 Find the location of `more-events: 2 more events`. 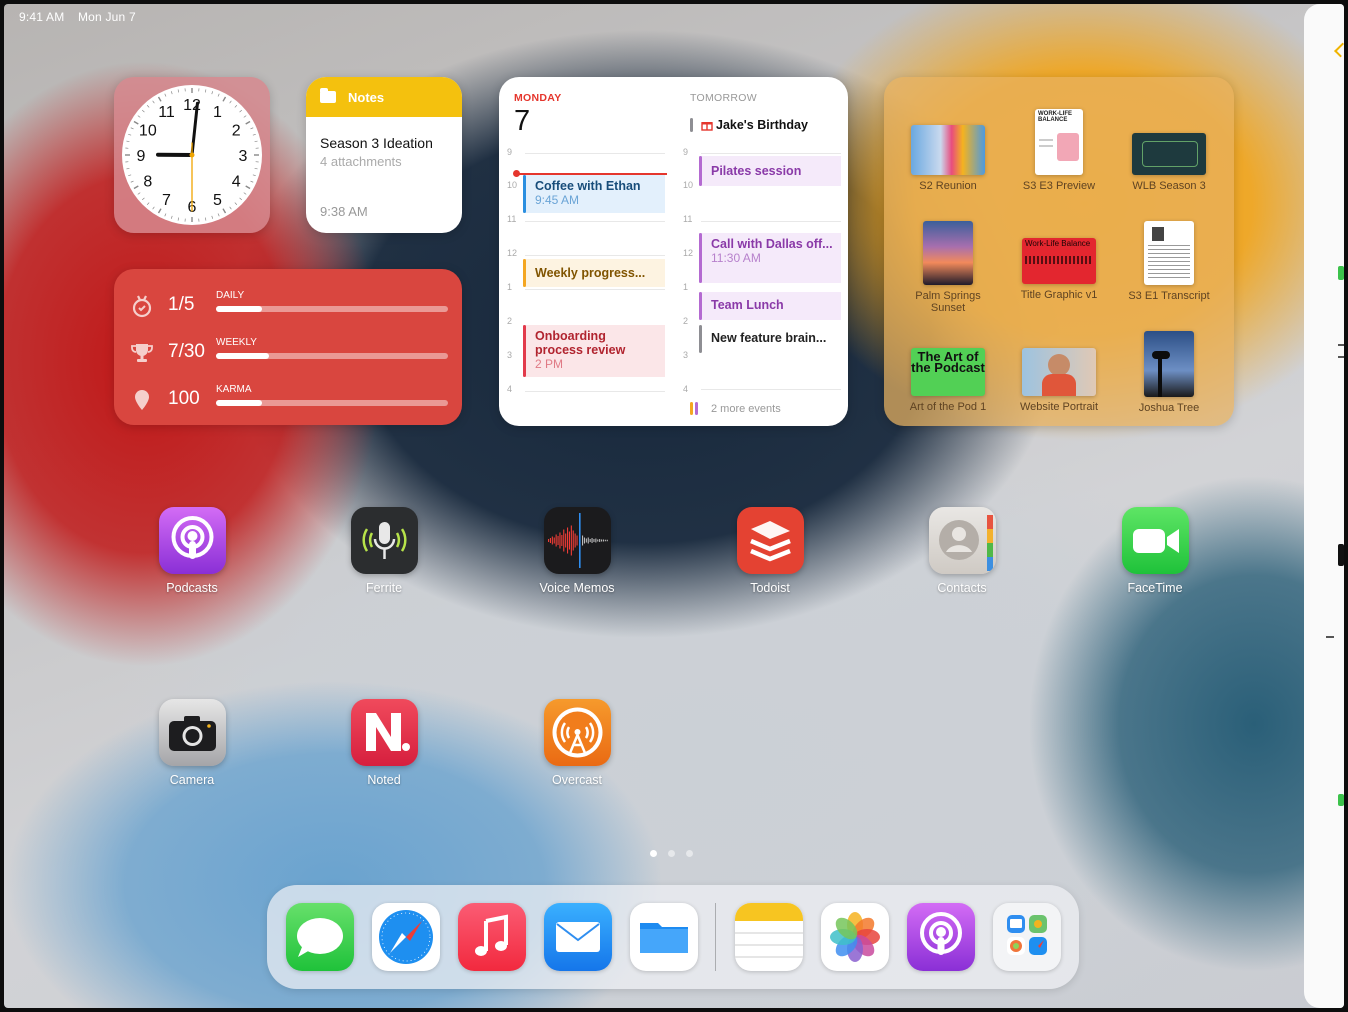

more-events: 2 more events is located at coordinates (746, 409).